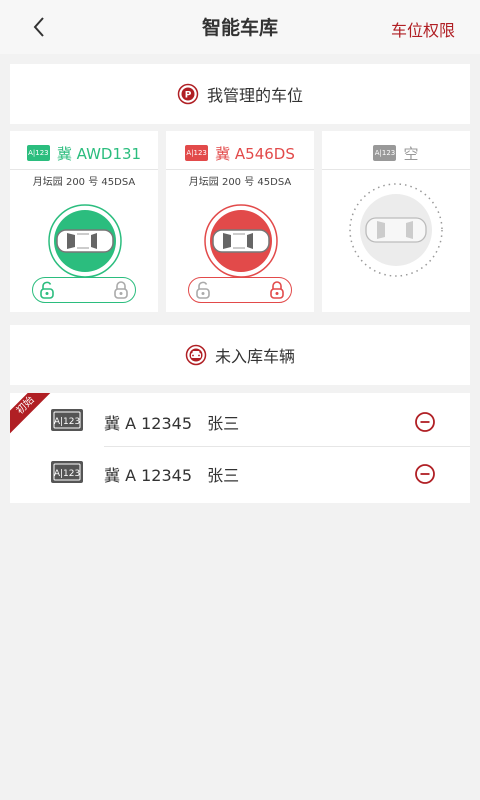 The height and width of the screenshot is (800, 480). I want to click on plate-number: 空, so click(411, 153).